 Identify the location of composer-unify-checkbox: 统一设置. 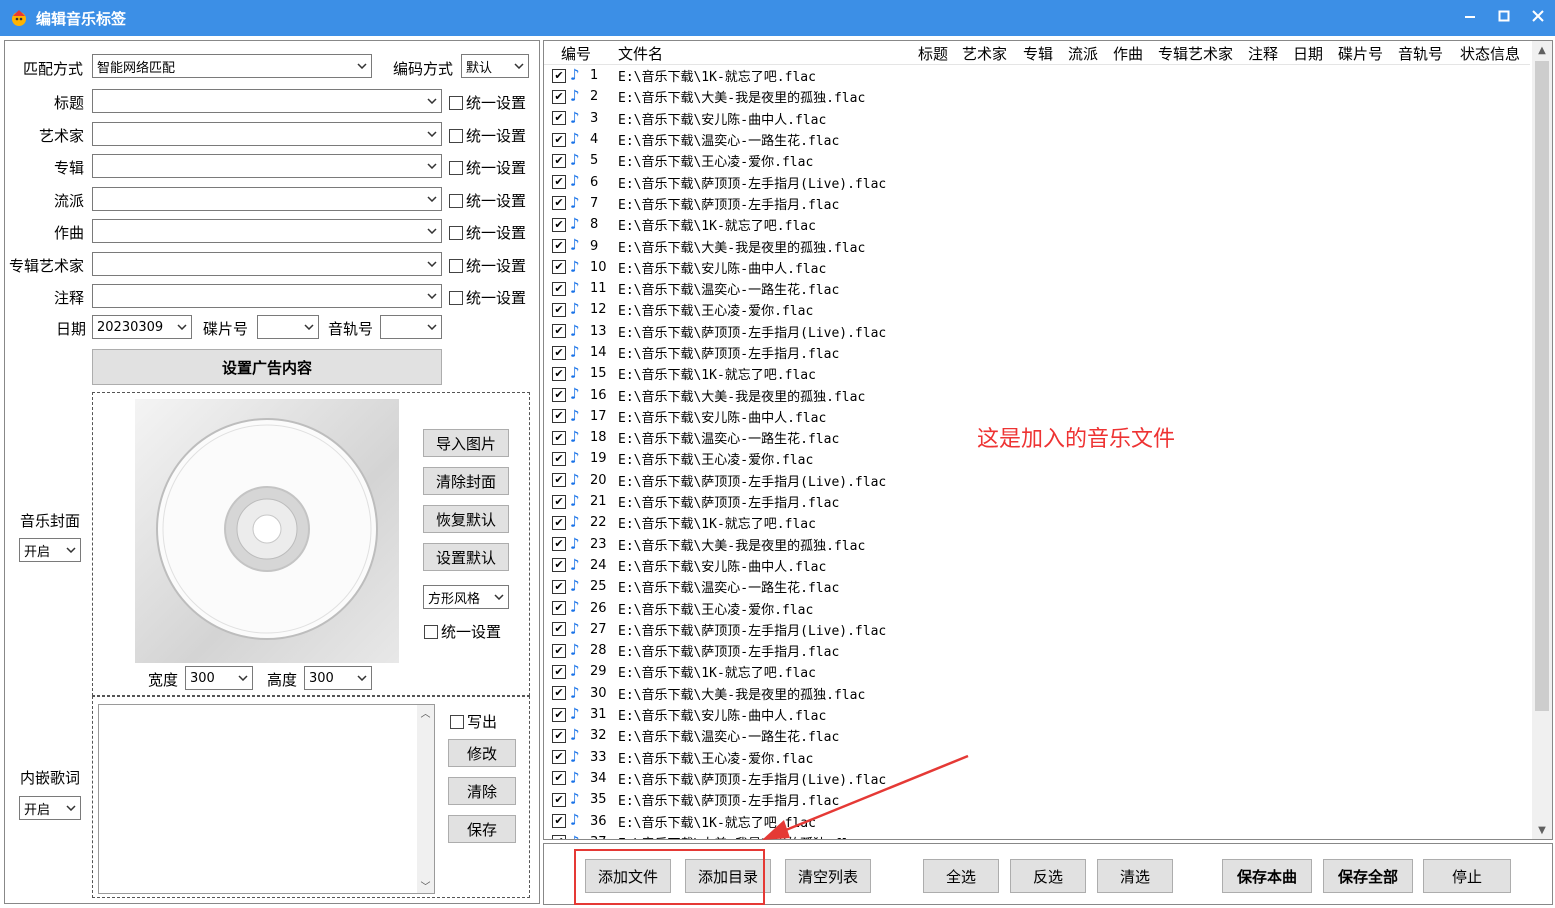
(487, 232).